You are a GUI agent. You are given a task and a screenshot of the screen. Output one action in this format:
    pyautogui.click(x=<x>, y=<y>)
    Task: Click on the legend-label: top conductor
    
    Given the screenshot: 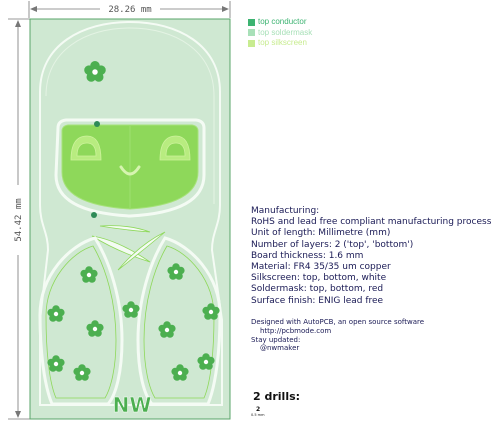 What is the action you would take?
    pyautogui.click(x=282, y=21)
    